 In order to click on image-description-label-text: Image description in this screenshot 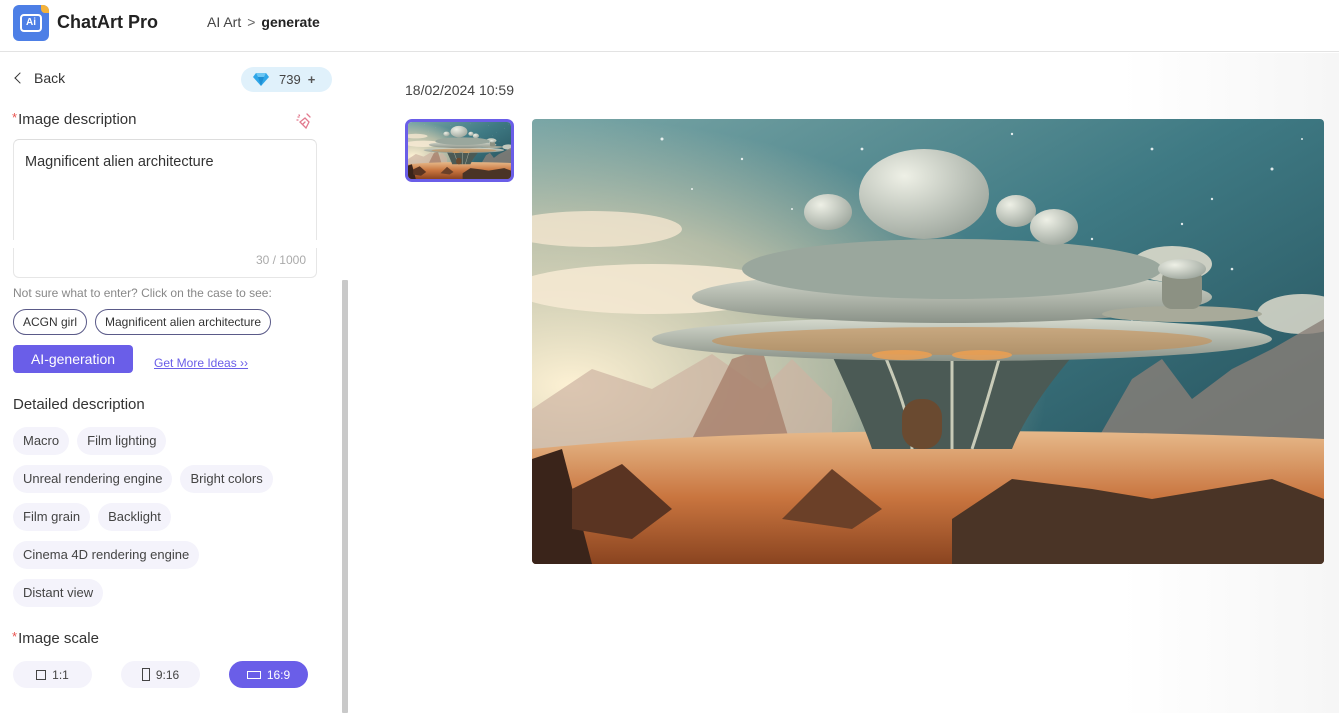, I will do `click(77, 119)`.